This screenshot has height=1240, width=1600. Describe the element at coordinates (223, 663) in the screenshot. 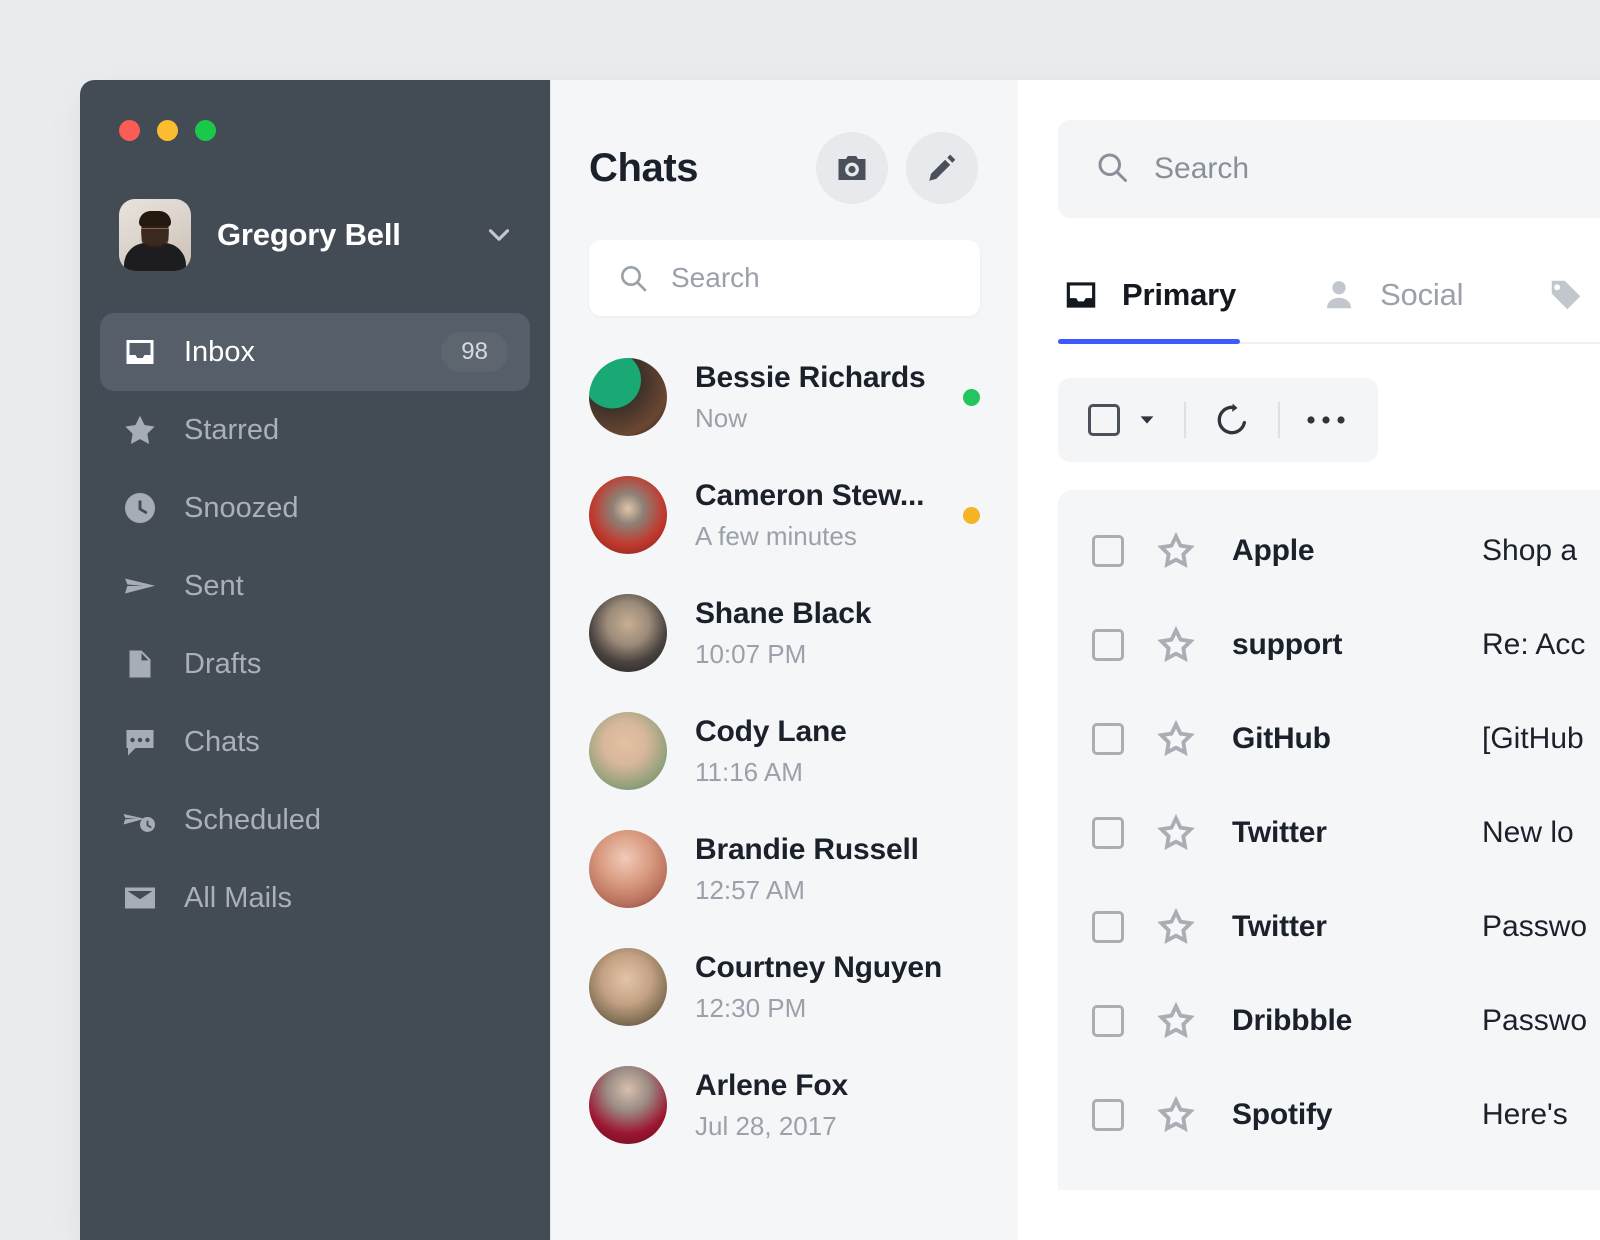

I see `sidebar-item-label: Drafts` at that location.